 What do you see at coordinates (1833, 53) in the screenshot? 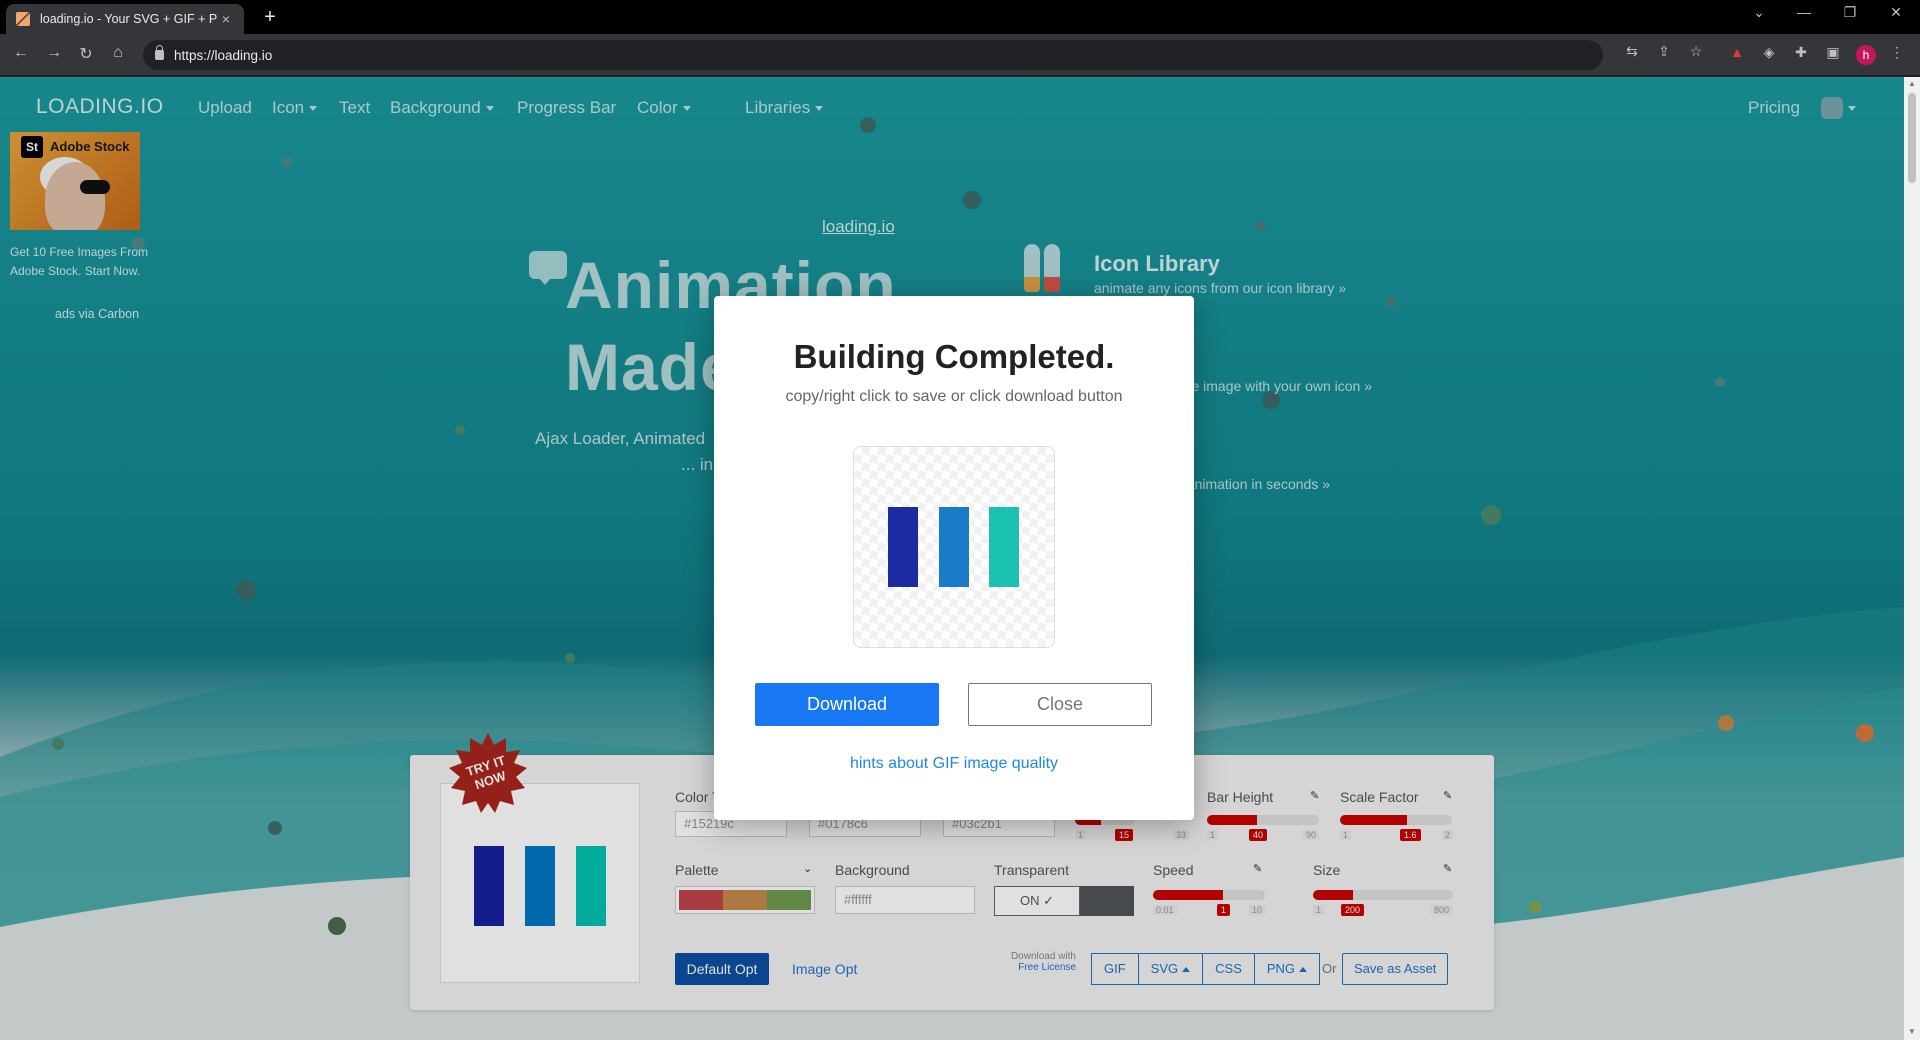
I see `sidepanel-icon: ▣` at bounding box center [1833, 53].